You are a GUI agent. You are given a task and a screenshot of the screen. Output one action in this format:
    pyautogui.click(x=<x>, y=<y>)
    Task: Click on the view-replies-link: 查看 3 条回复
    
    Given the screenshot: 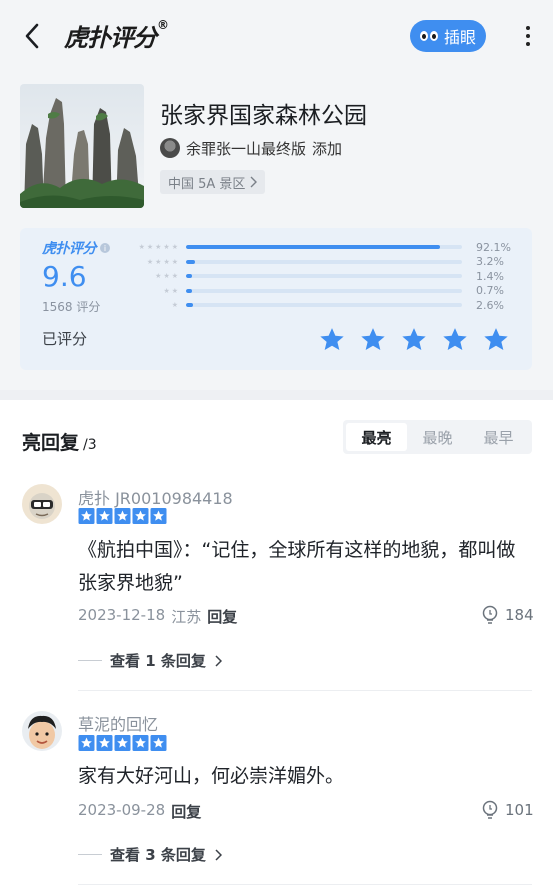 What is the action you would take?
    pyautogui.click(x=150, y=854)
    